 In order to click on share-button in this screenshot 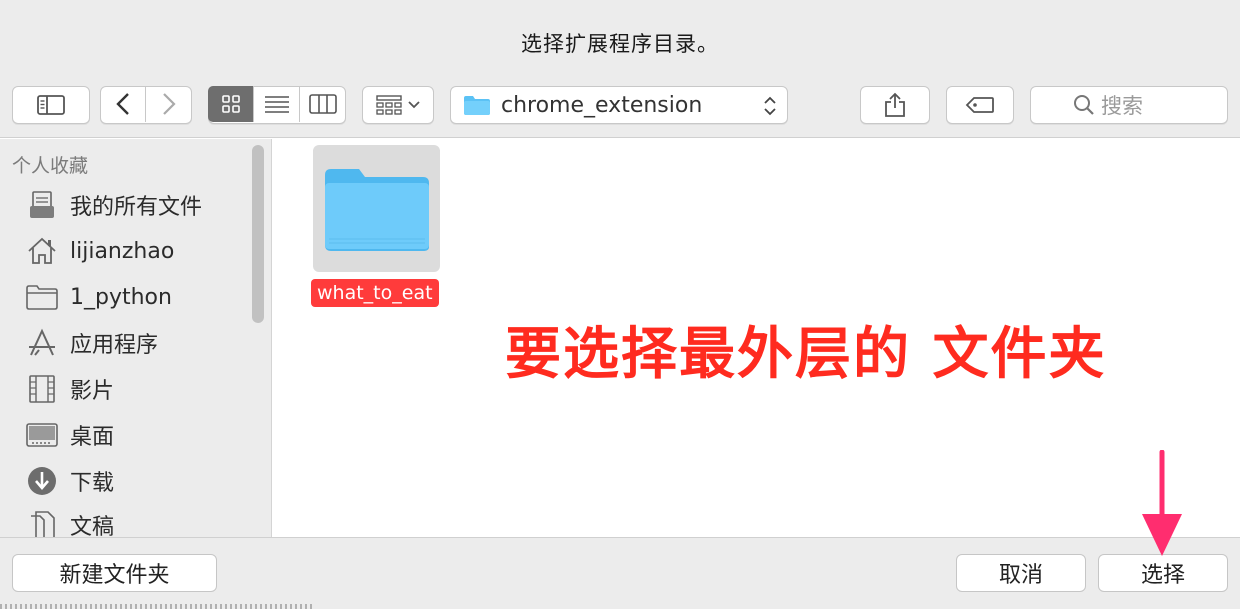, I will do `click(895, 105)`.